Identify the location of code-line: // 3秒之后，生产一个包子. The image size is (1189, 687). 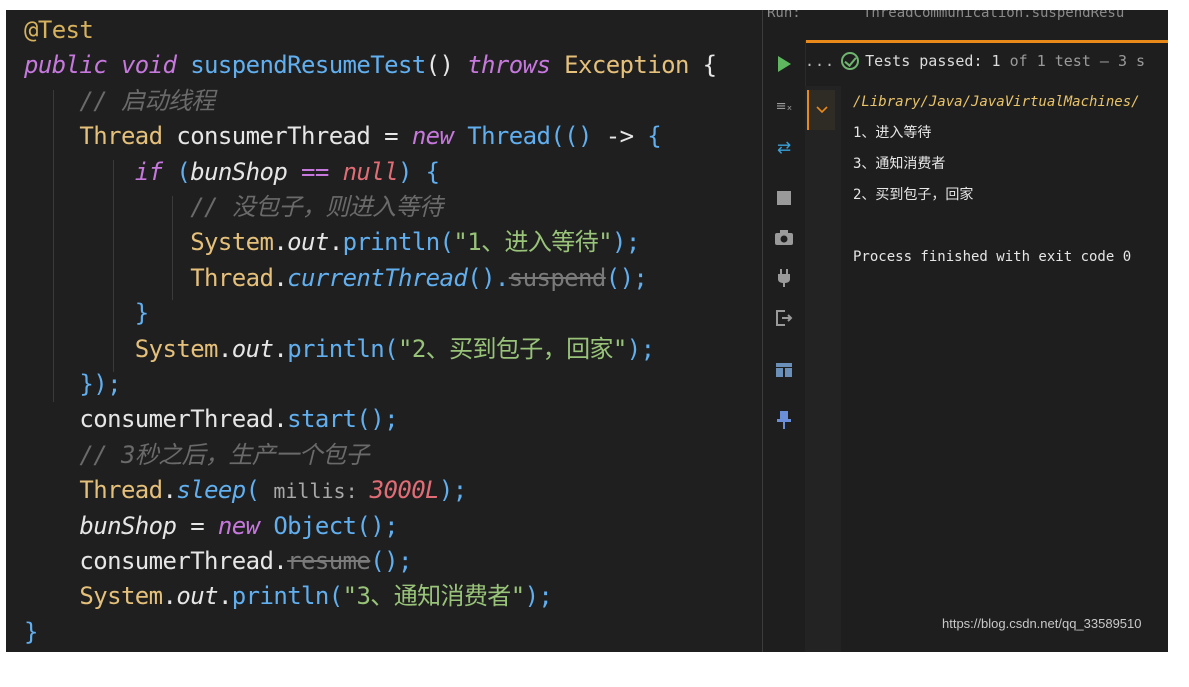
(196, 455).